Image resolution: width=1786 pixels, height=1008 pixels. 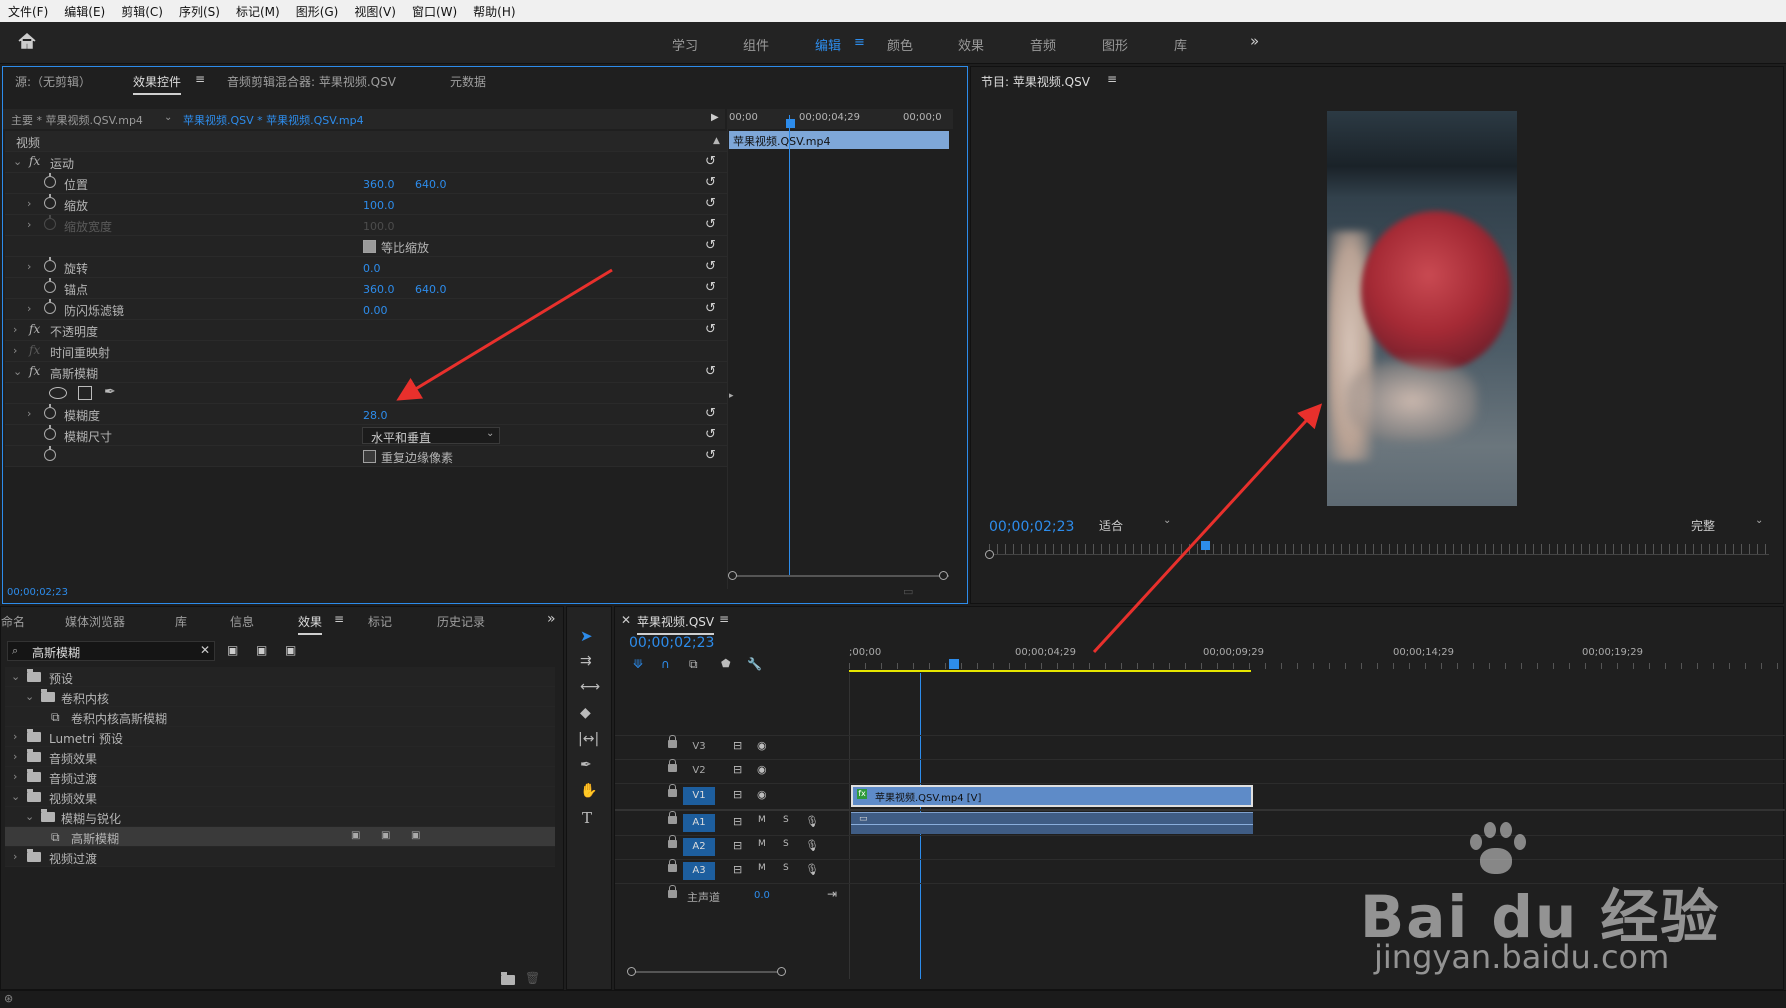 What do you see at coordinates (551, 619) in the screenshot?
I see `more-tabs-icon: »` at bounding box center [551, 619].